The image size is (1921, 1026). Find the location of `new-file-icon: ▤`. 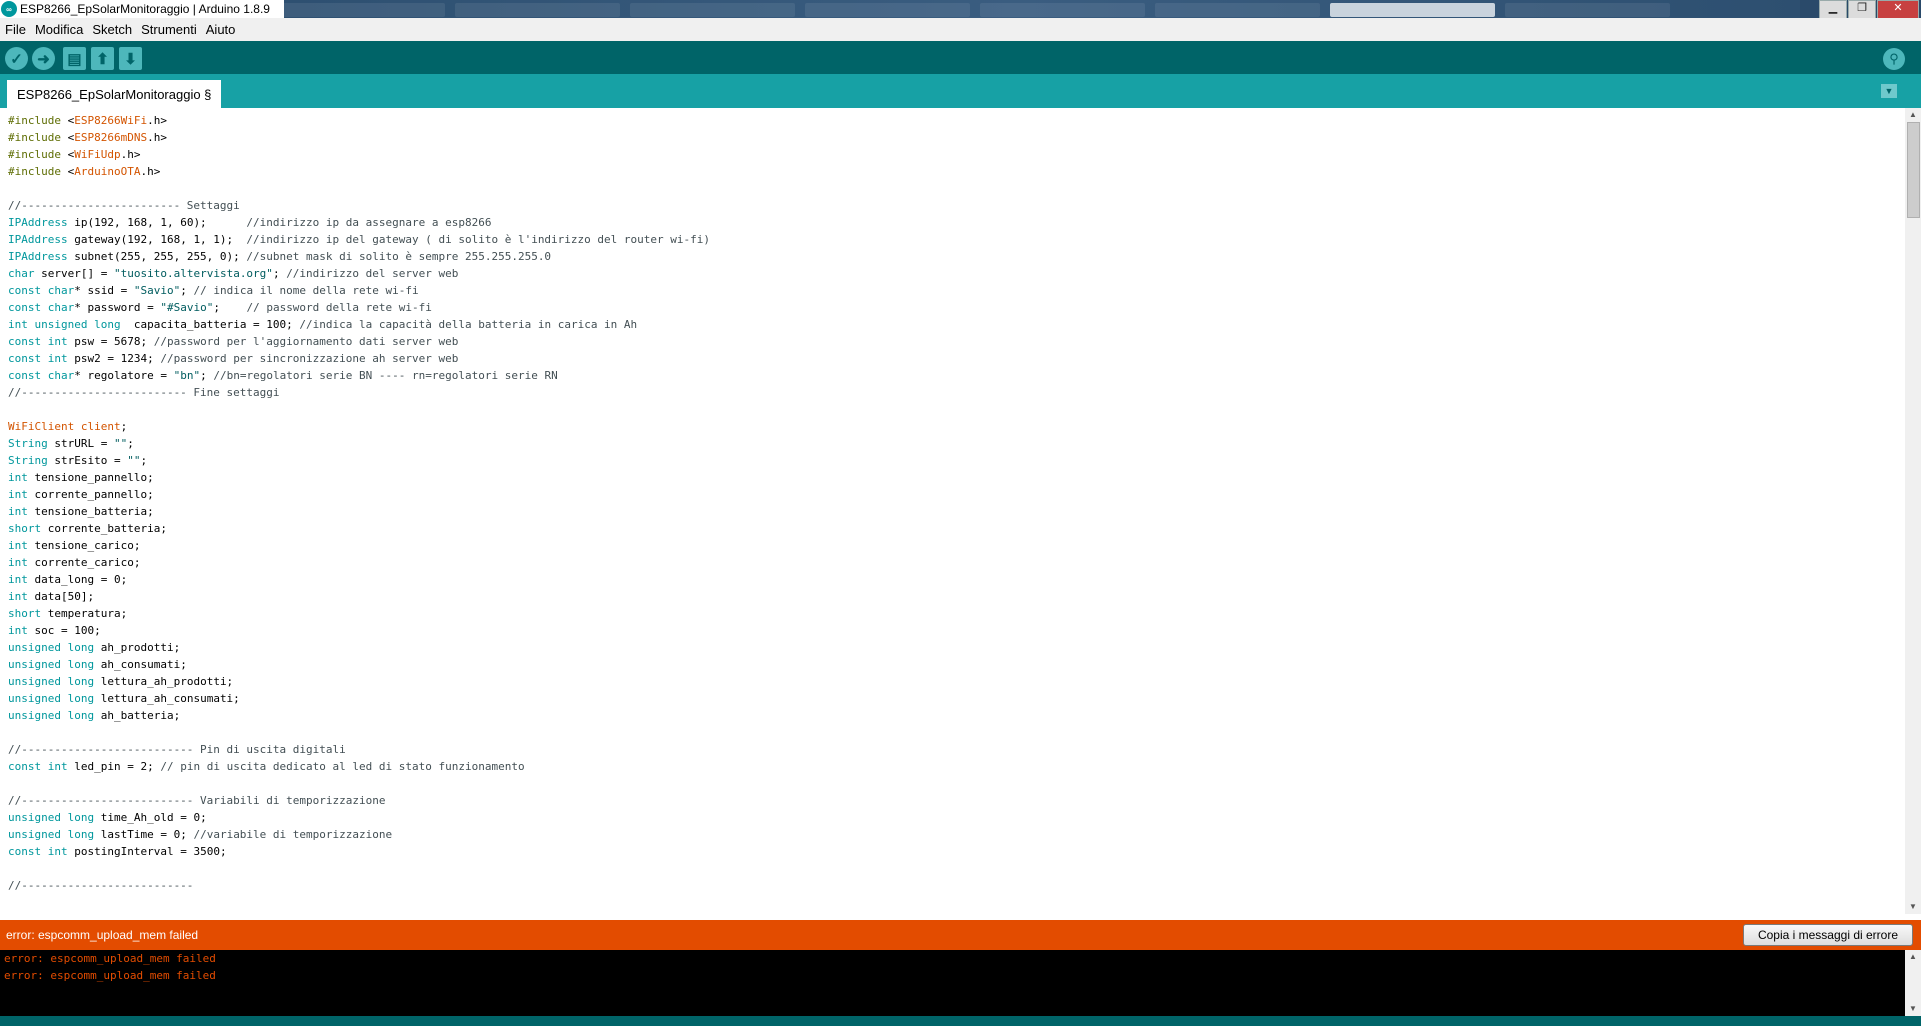

new-file-icon: ▤ is located at coordinates (74, 59).